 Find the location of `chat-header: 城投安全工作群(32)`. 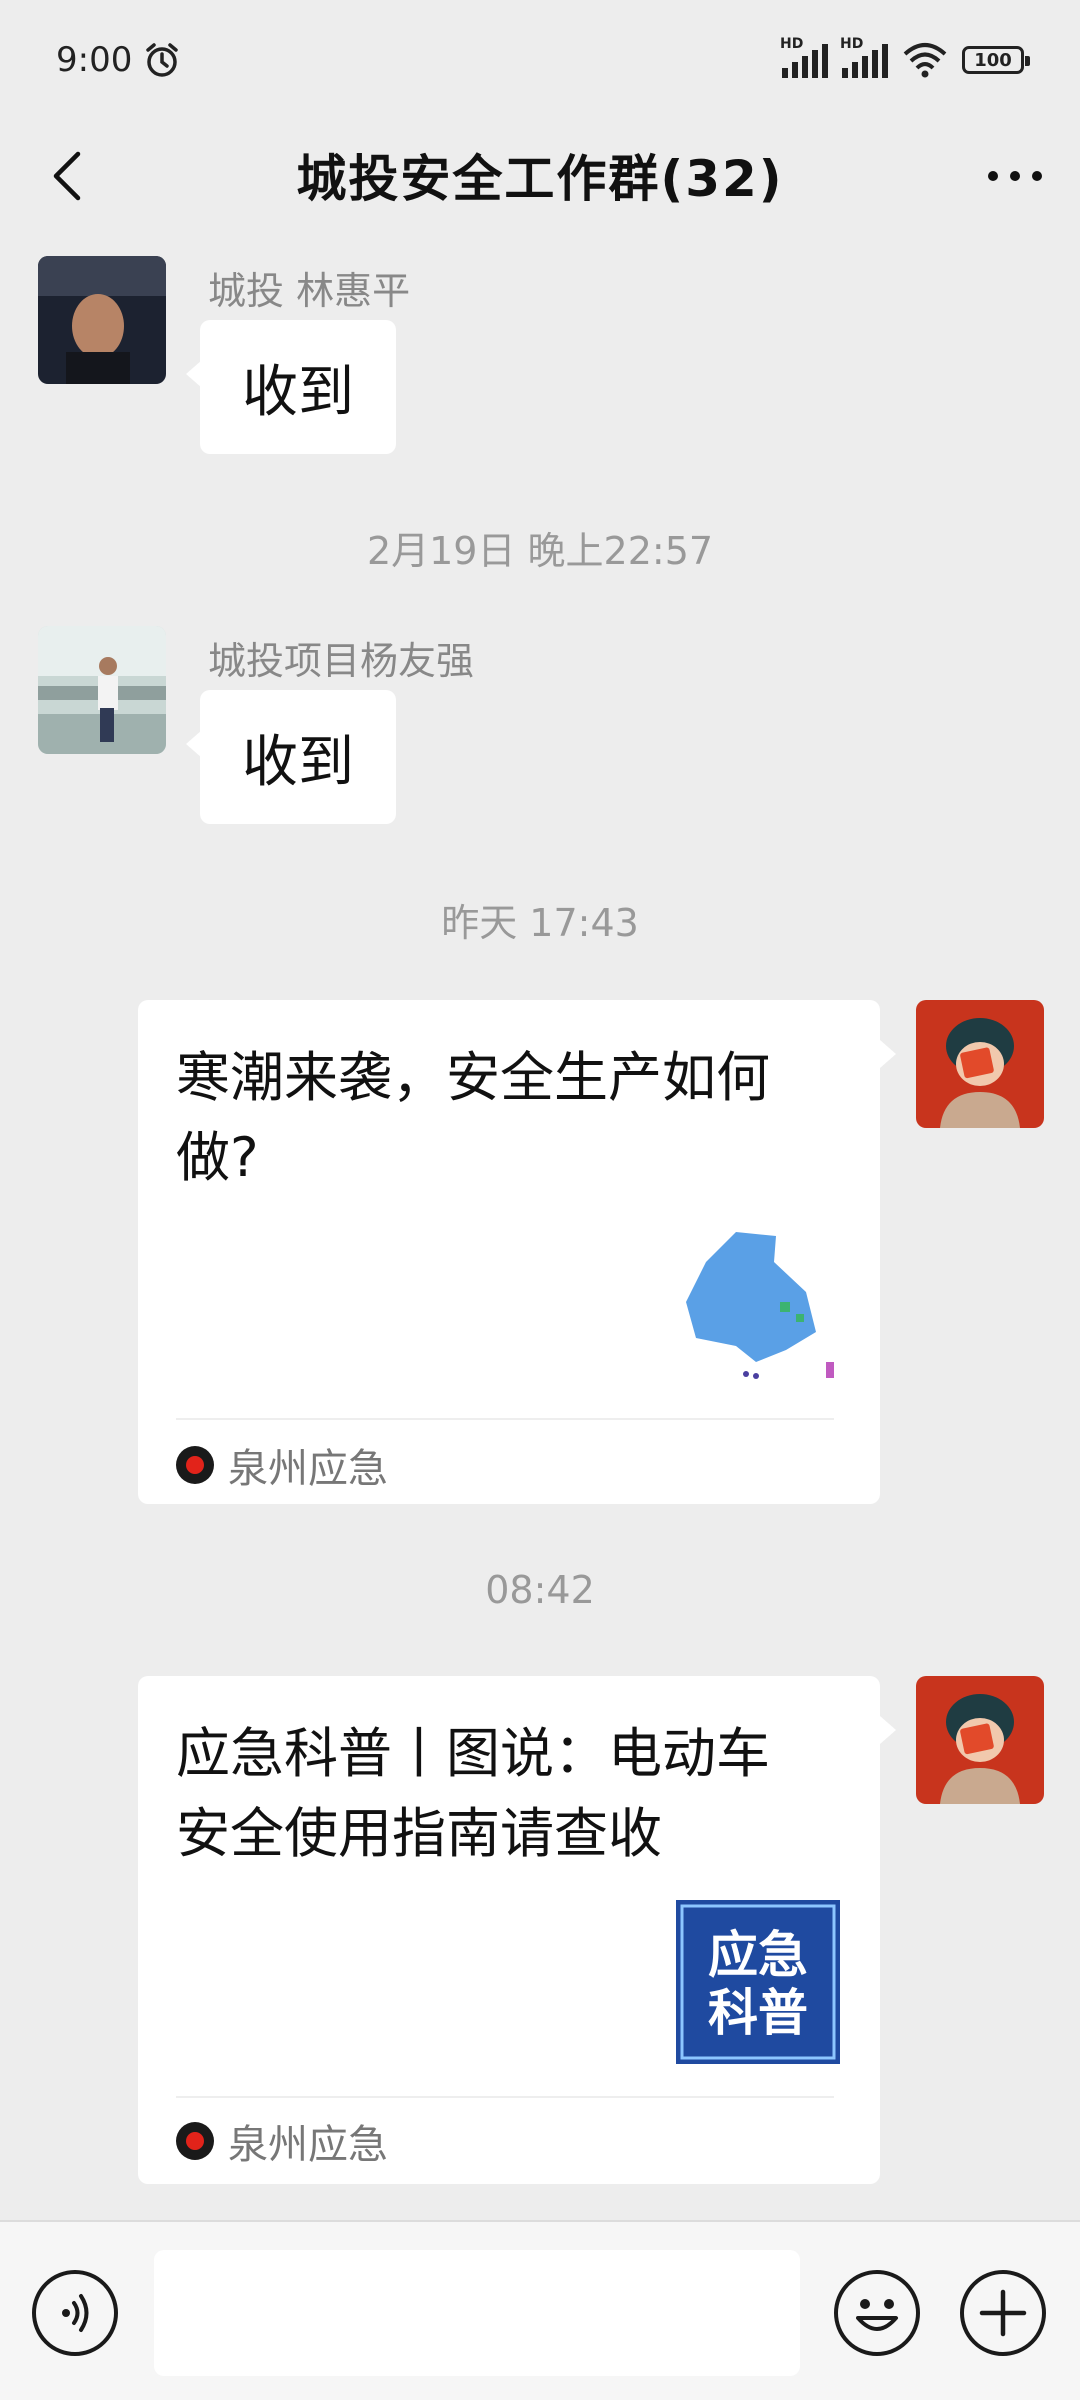

chat-header: 城投安全工作群(32) is located at coordinates (540, 175).